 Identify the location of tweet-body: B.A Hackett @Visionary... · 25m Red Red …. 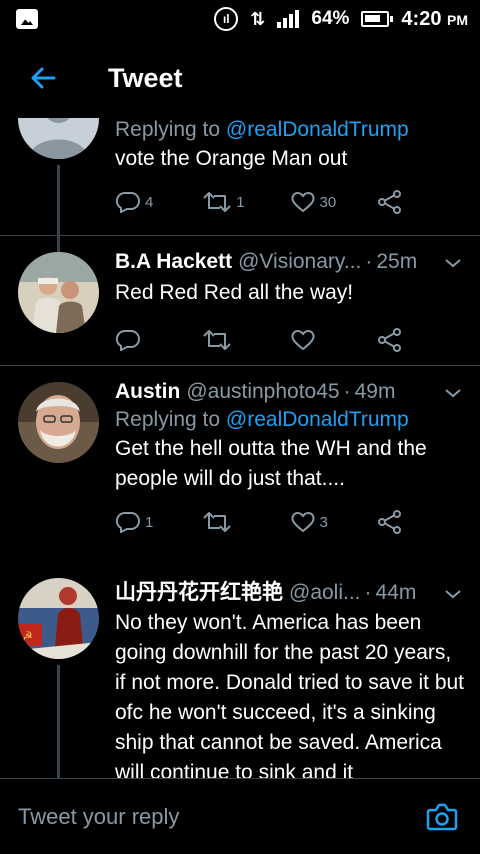
(289, 301).